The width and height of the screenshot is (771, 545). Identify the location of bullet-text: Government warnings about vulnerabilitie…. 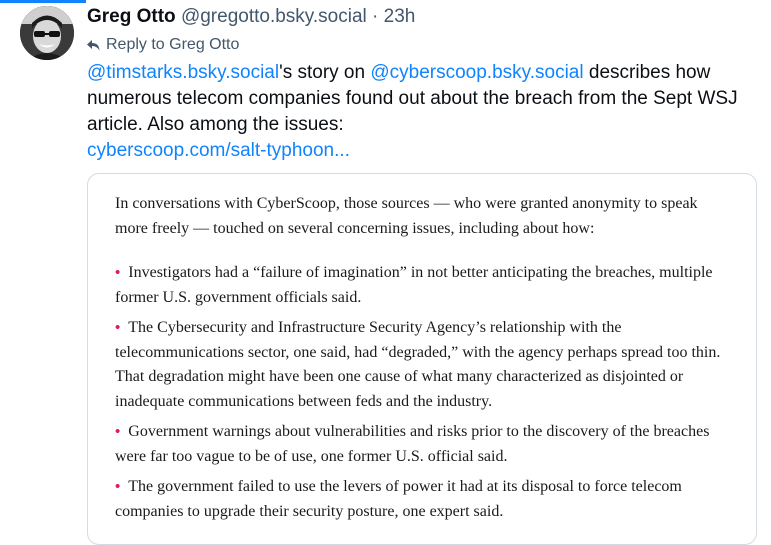
(412, 444).